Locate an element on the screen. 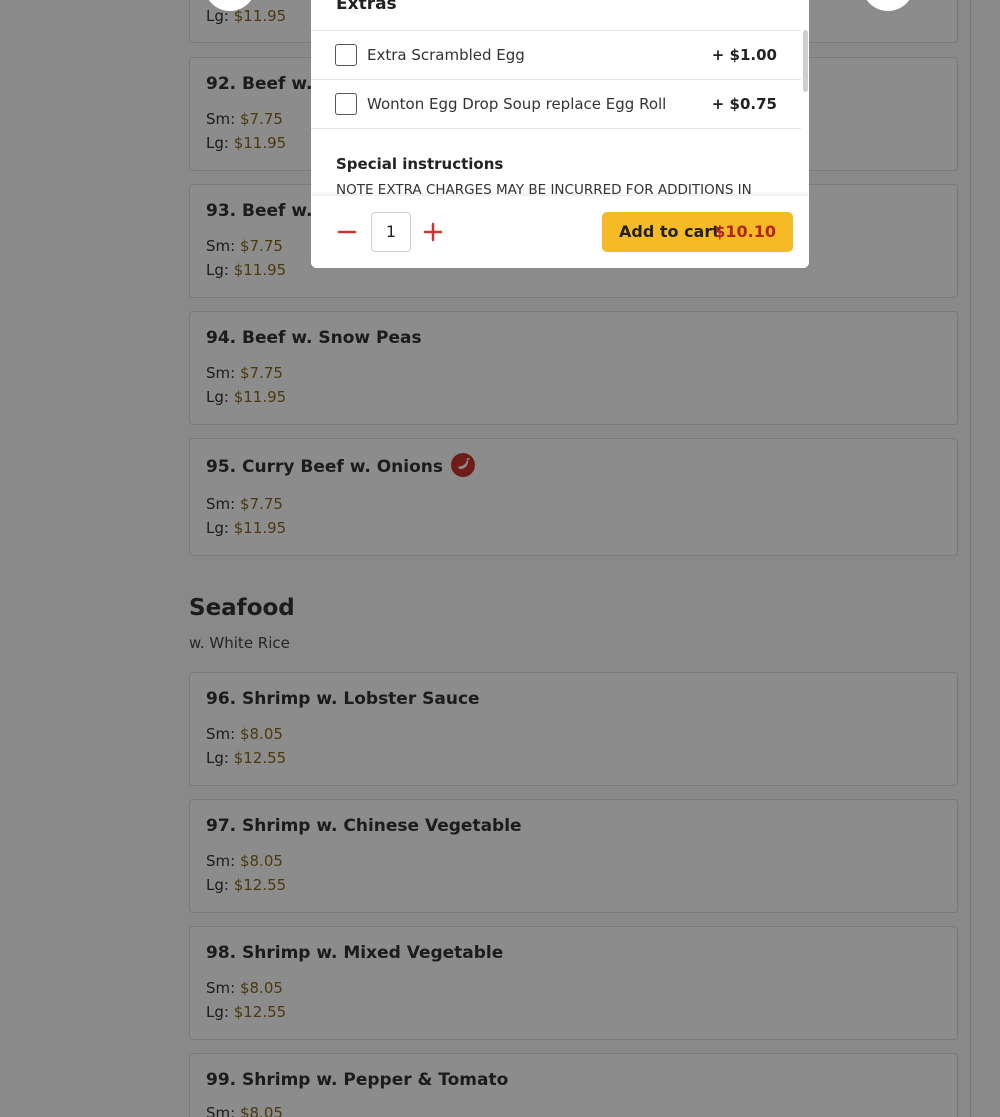  extra-price: + $1.00 is located at coordinates (744, 55).